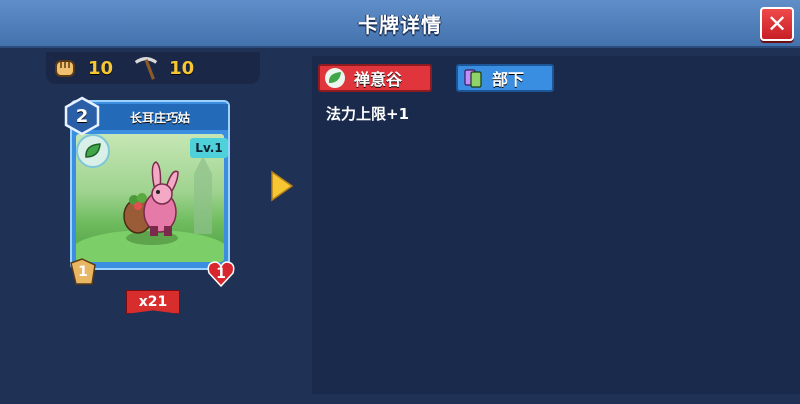 The width and height of the screenshot is (800, 404). I want to click on type-tag: 部下, so click(505, 78).